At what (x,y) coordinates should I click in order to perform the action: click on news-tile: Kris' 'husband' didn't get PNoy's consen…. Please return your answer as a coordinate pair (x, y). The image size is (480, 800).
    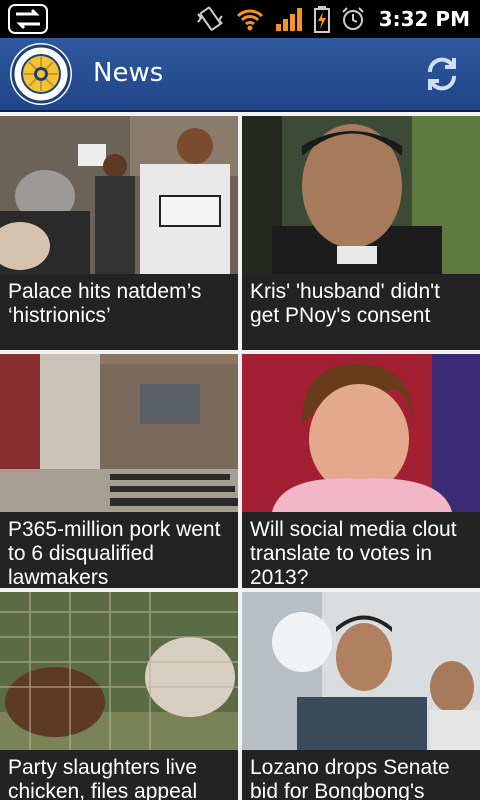
    Looking at the image, I should click on (361, 233).